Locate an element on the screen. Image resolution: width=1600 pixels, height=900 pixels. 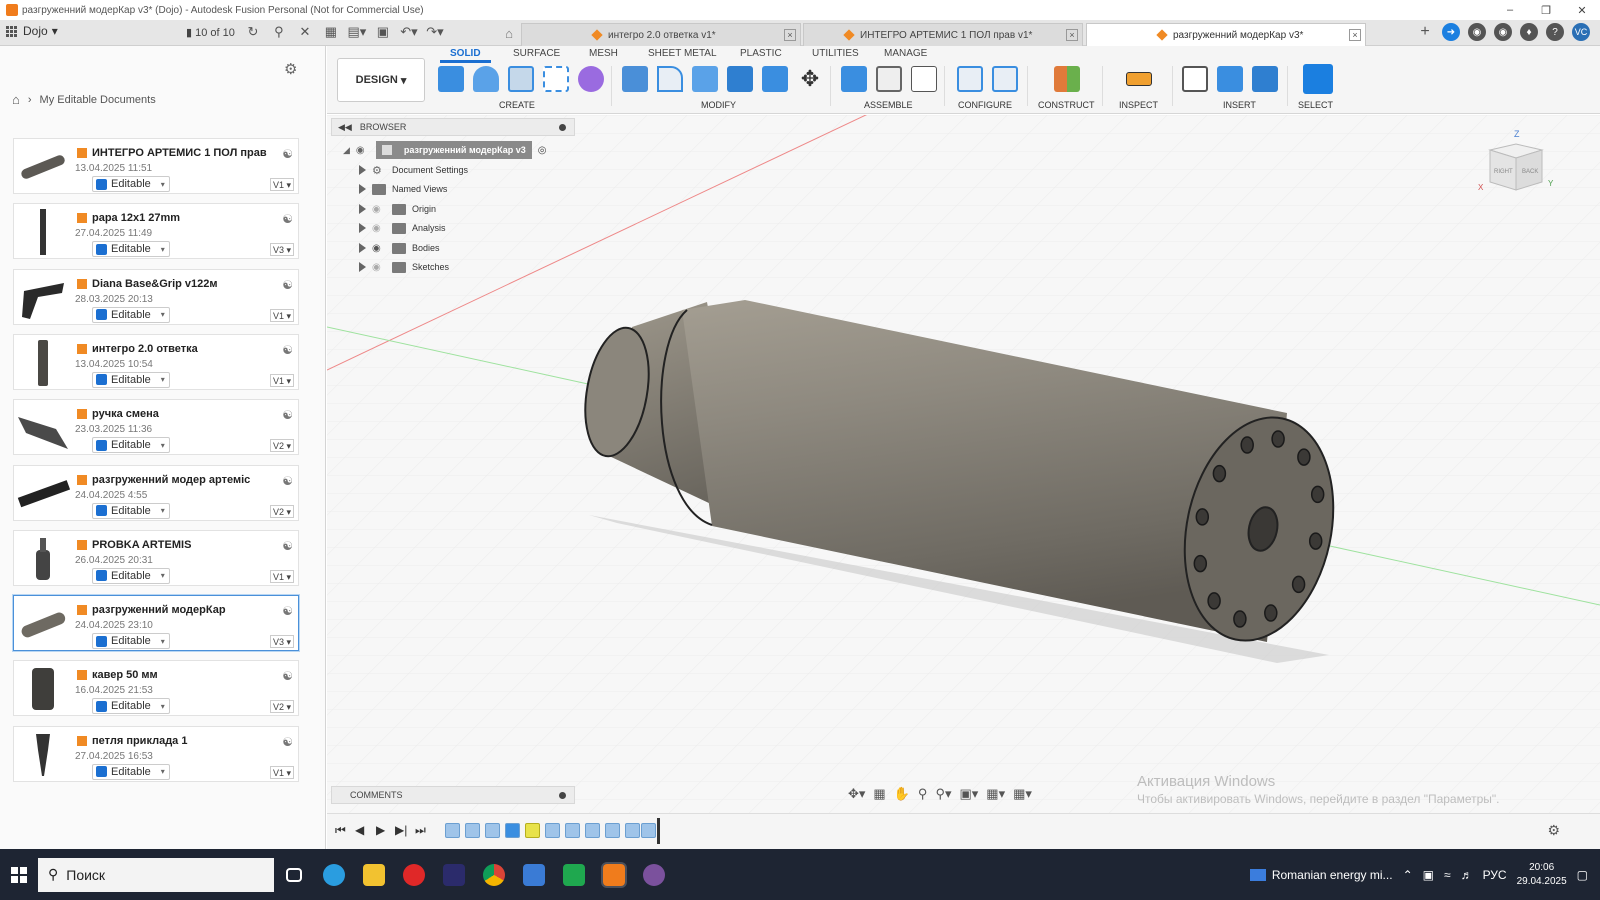
online-status-icon: ◉ is located at coordinates (1503, 32).